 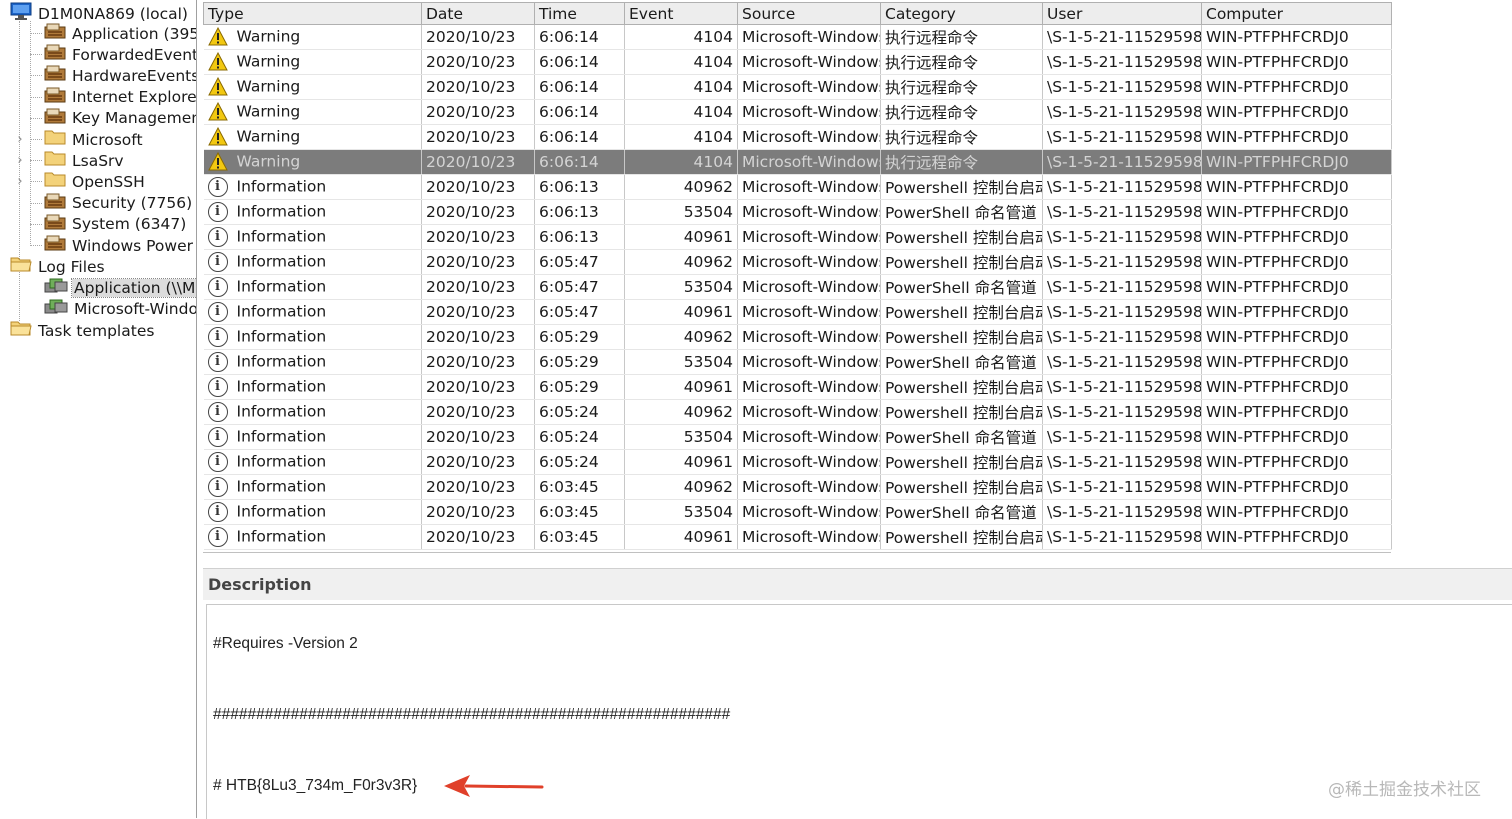 I want to click on tree-log-item: Security (7756), so click(x=112, y=203).